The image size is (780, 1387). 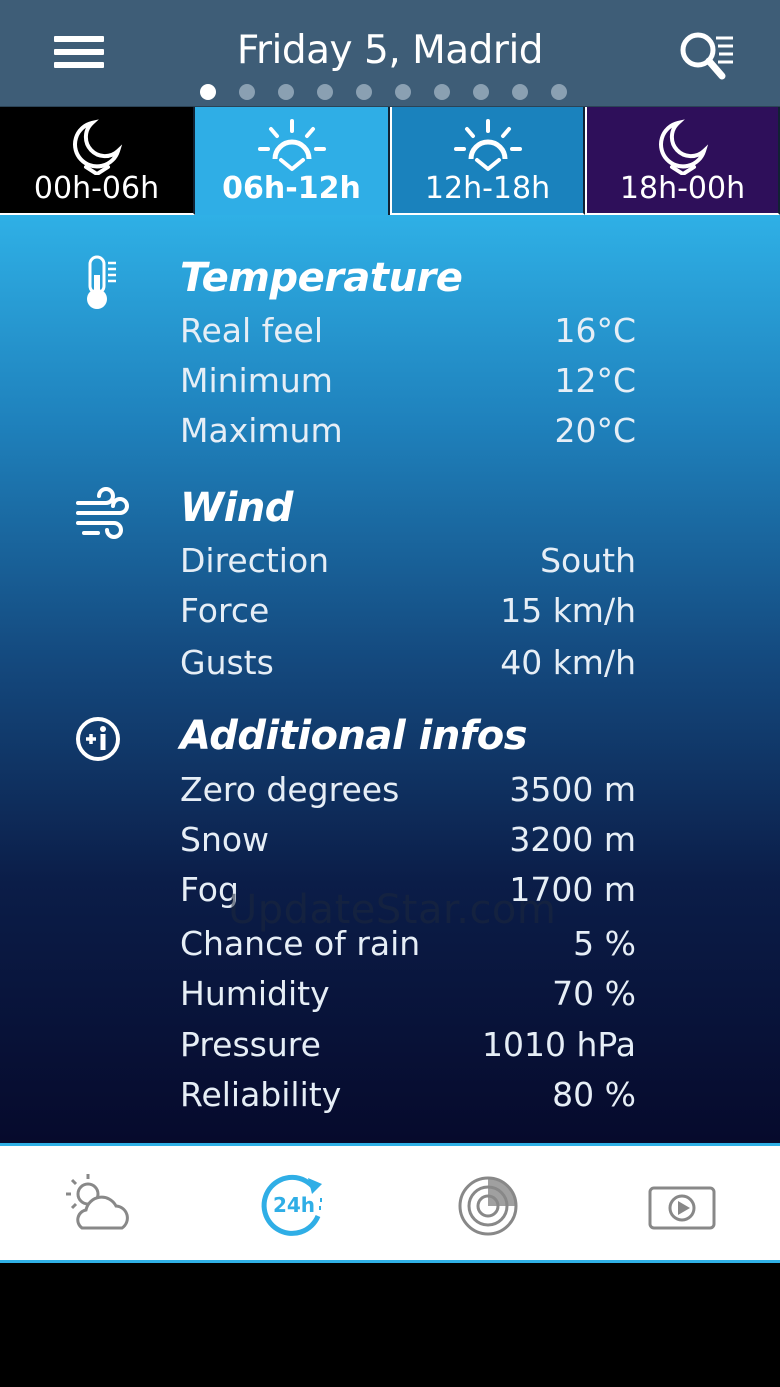 What do you see at coordinates (250, 1044) in the screenshot?
I see `row-label: Pressure` at bounding box center [250, 1044].